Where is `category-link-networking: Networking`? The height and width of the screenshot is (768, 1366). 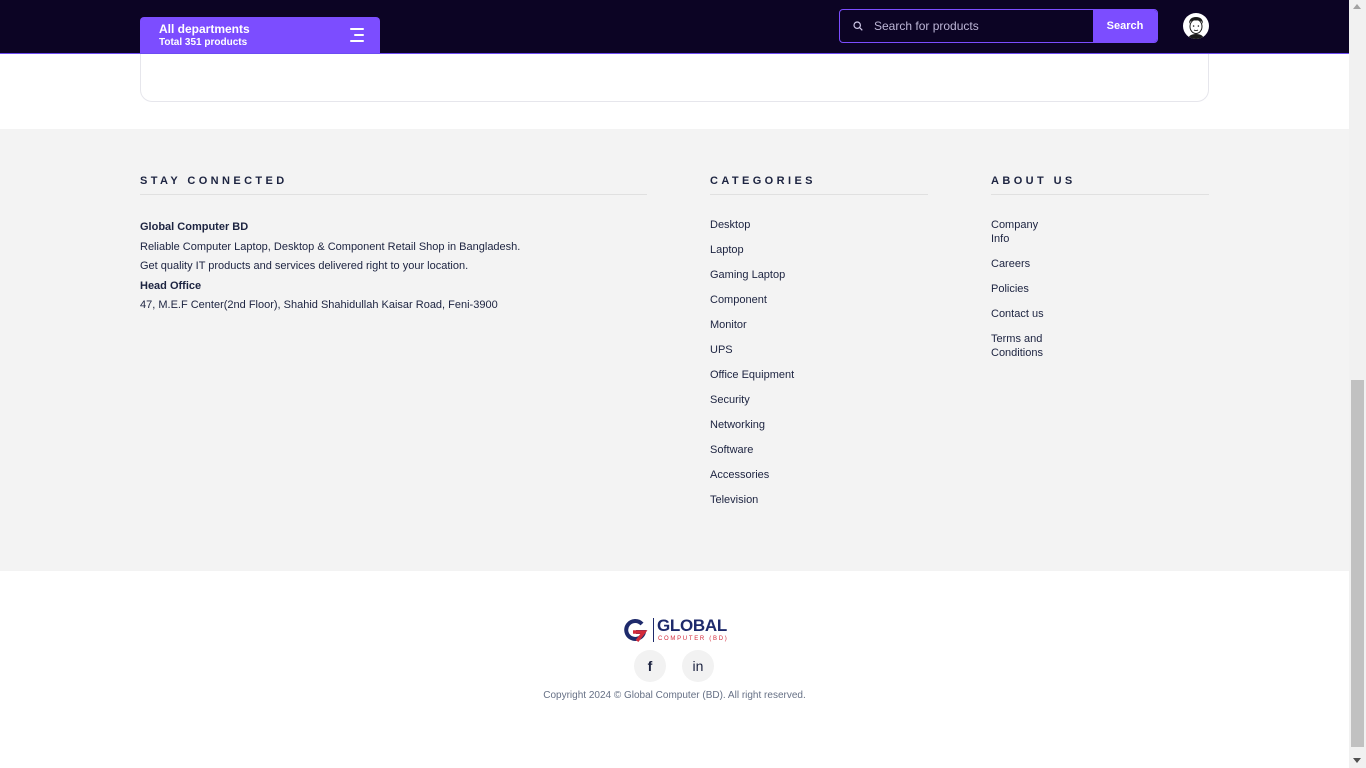
category-link-networking: Networking is located at coordinates (819, 425).